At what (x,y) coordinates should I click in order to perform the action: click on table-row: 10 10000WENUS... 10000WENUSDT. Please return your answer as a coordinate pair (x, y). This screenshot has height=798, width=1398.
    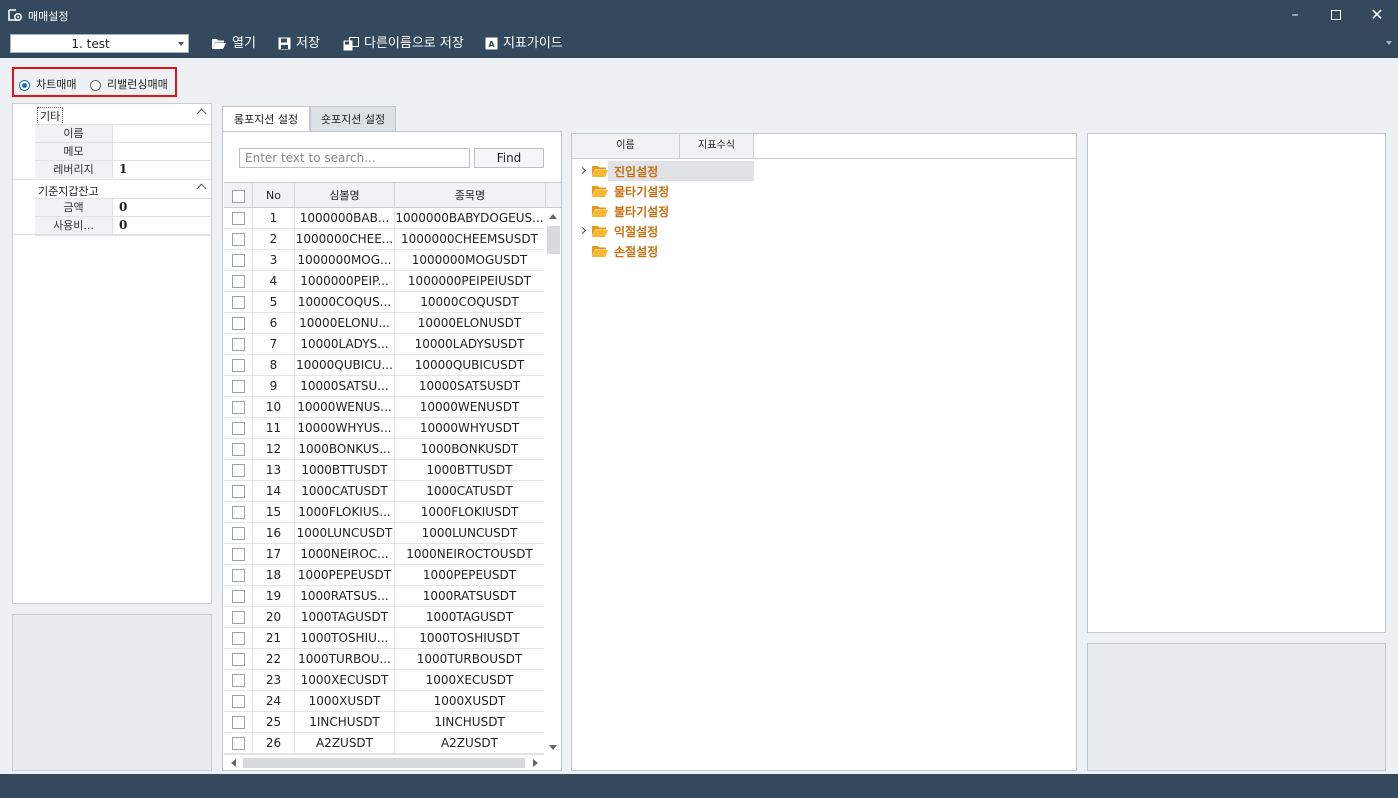
    Looking at the image, I should click on (384, 407).